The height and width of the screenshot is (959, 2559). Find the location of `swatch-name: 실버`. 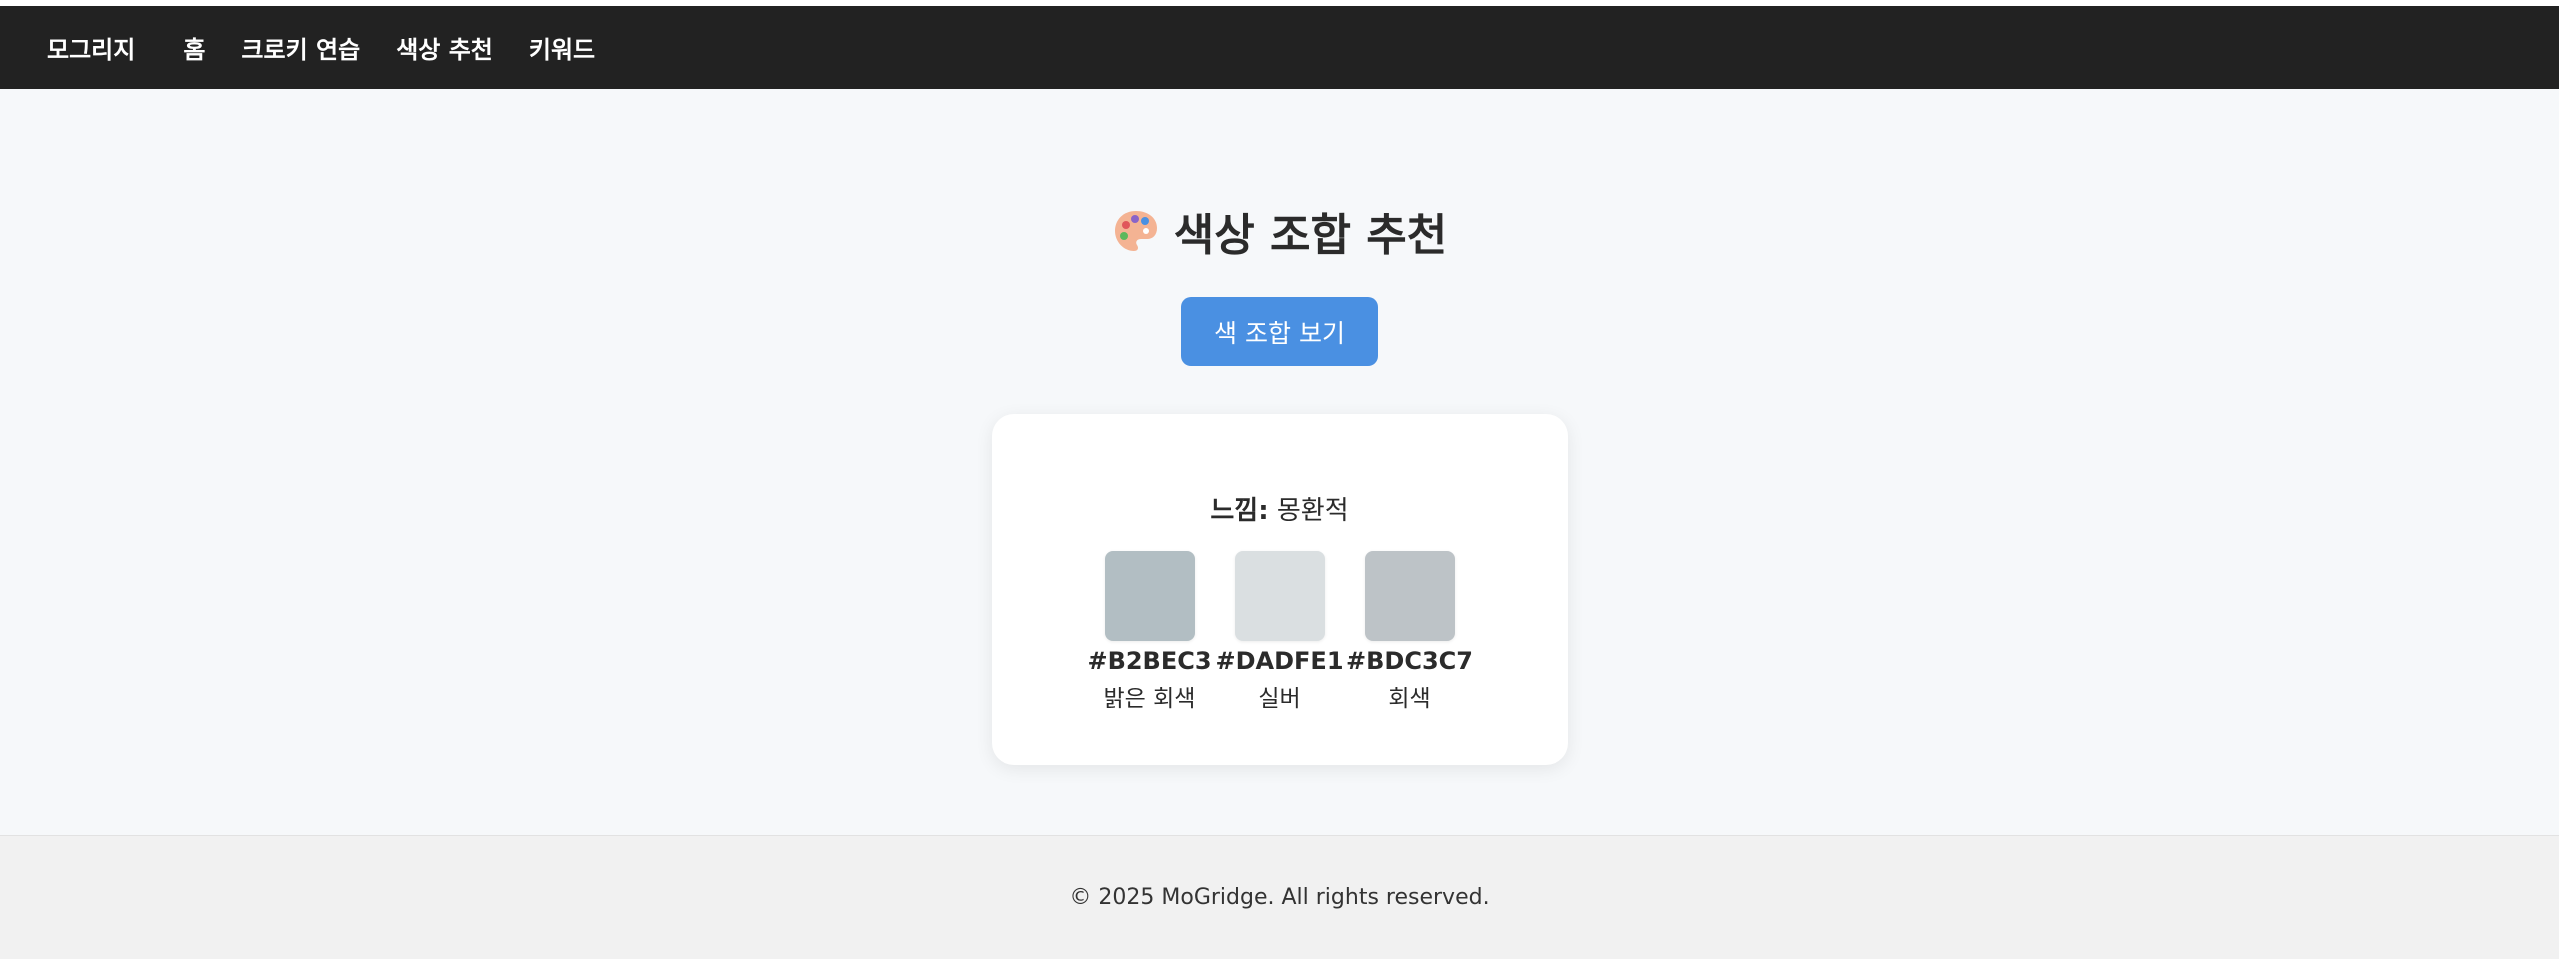

swatch-name: 실버 is located at coordinates (1279, 699).